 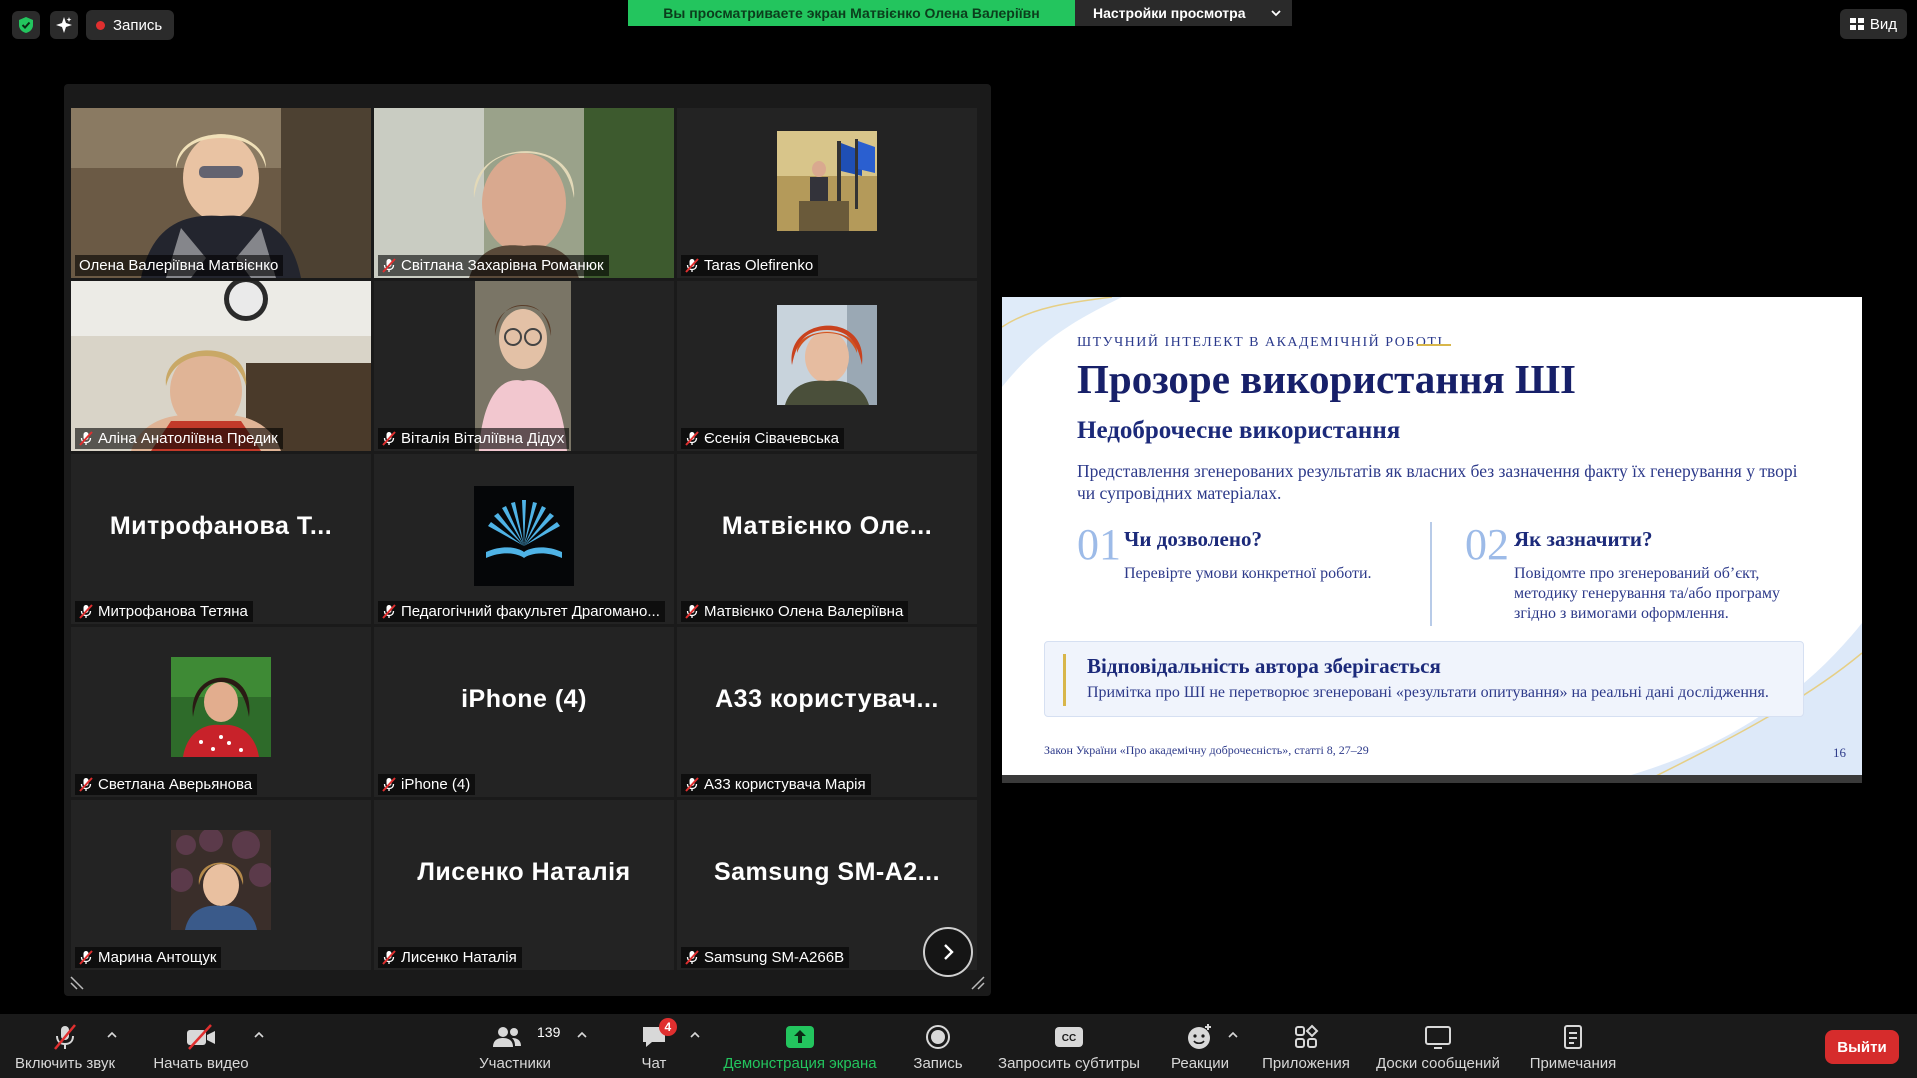 What do you see at coordinates (772, 438) in the screenshot?
I see `participant-name: Єсенія Сівачевська` at bounding box center [772, 438].